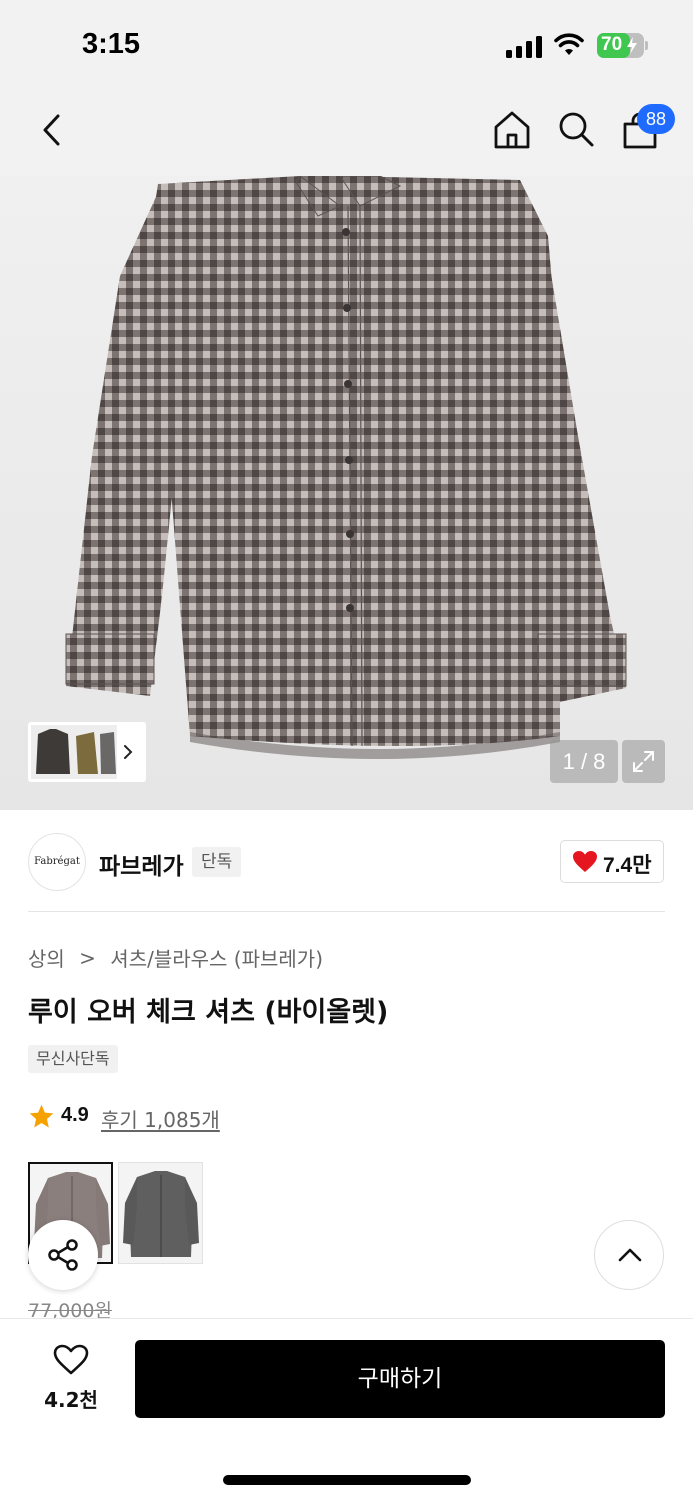 This screenshot has width=693, height=1500. What do you see at coordinates (160, 1118) in the screenshot?
I see `review-count-link: 후기 1,085개` at bounding box center [160, 1118].